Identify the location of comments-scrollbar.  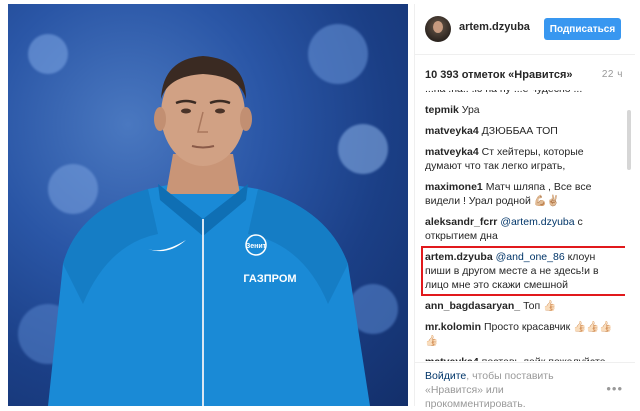
(629, 225).